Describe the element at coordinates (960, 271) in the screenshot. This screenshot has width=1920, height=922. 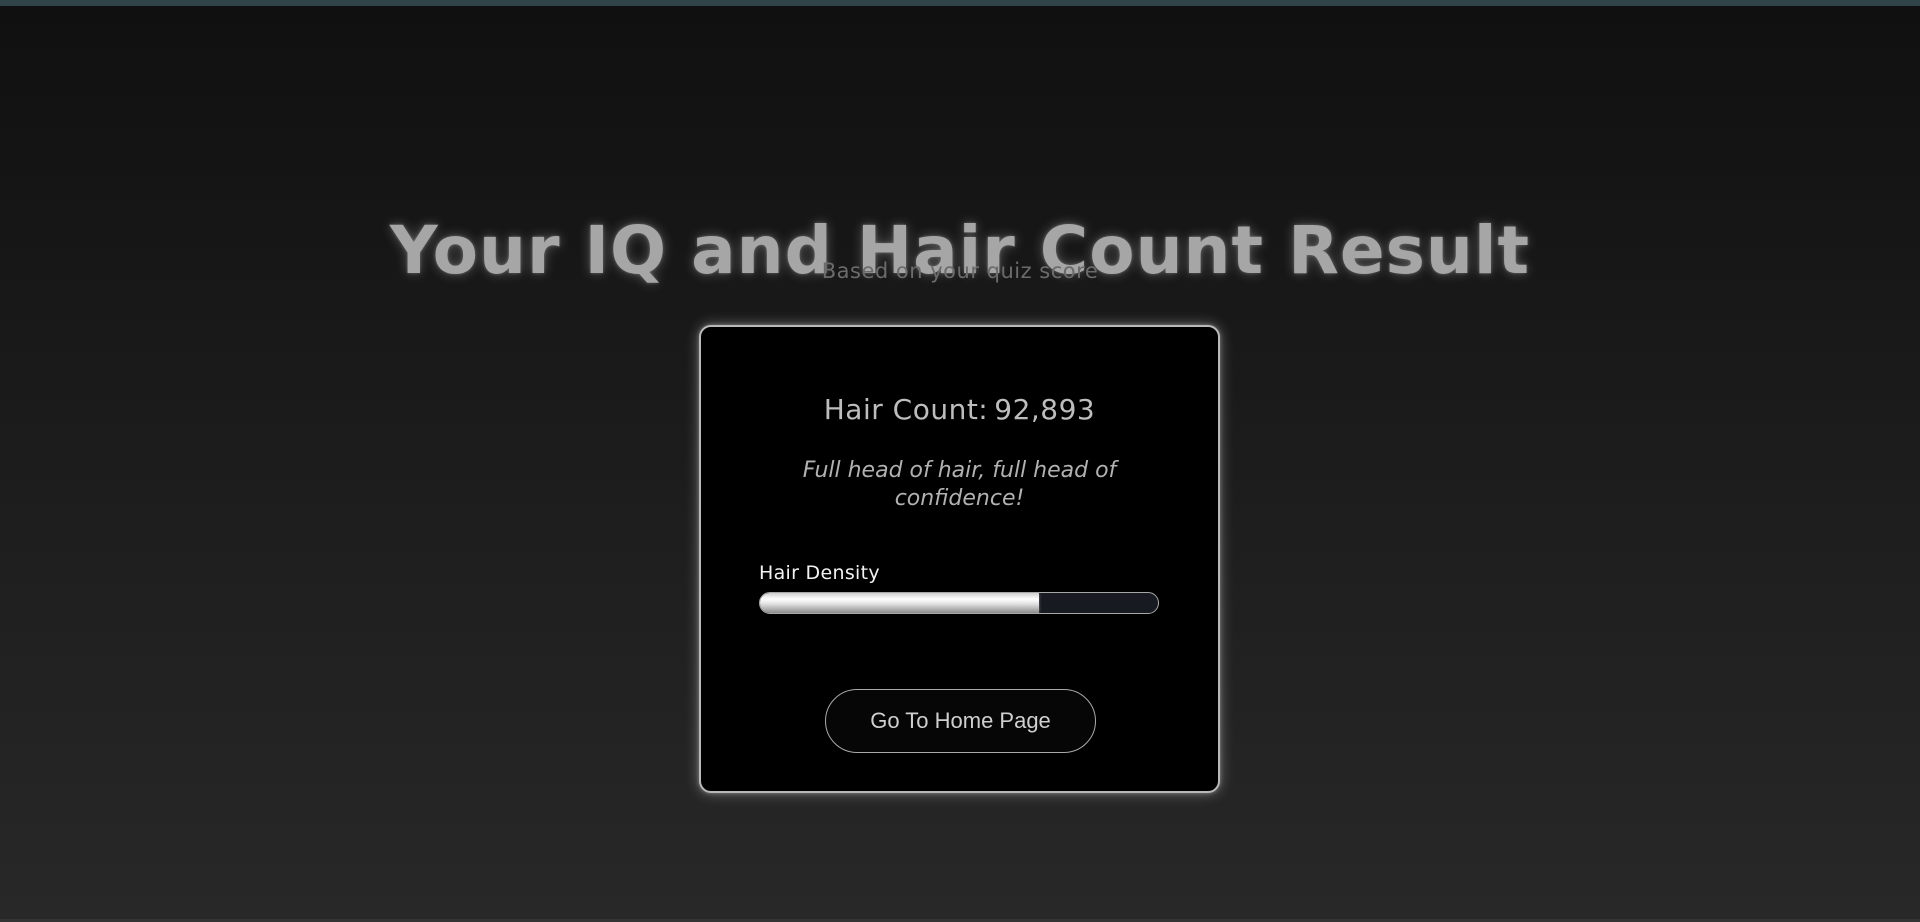
I see `page-subtitle: Based on your quiz score` at that location.